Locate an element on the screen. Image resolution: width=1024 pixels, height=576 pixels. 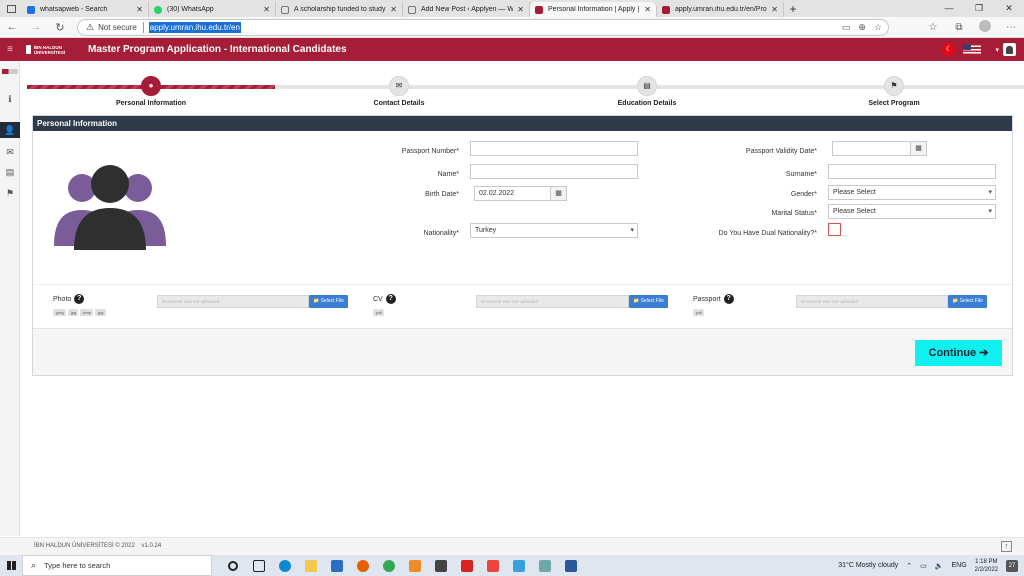
restore-icon: ❐ is located at coordinates (979, 8).